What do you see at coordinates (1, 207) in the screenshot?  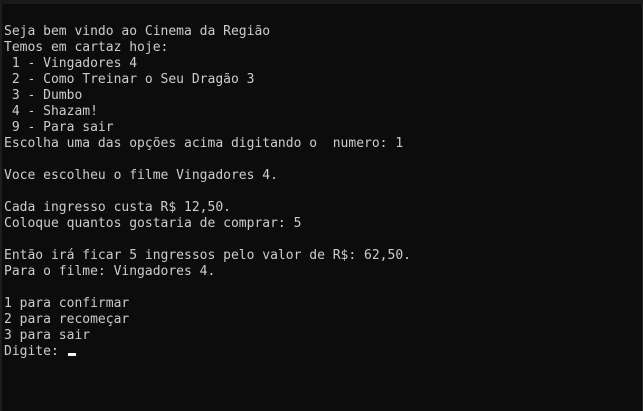 I see `console-left-border` at bounding box center [1, 207].